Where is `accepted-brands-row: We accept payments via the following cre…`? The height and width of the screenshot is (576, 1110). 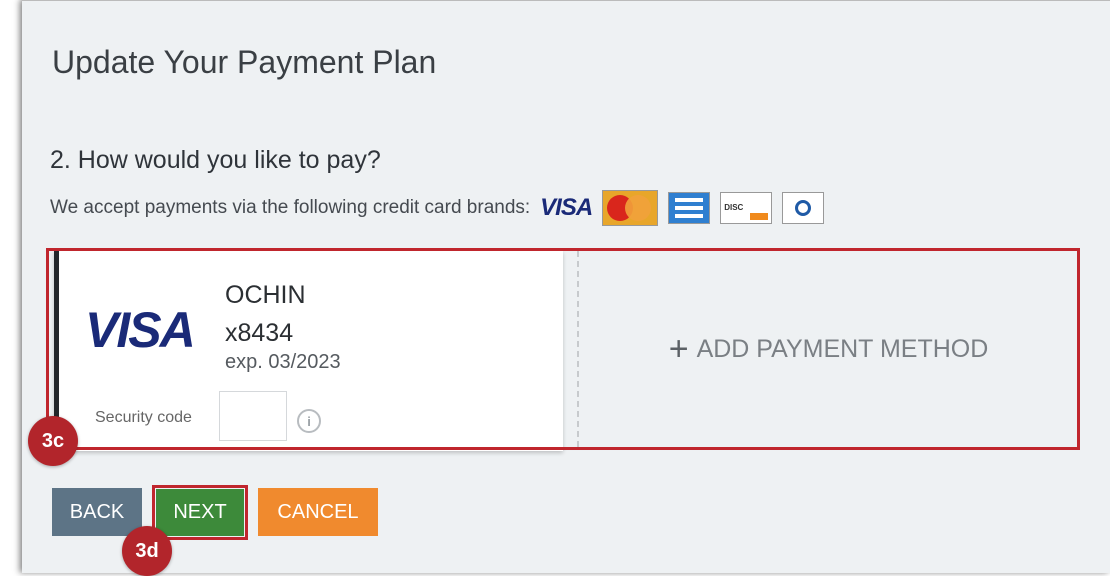
accepted-brands-row: We accept payments via the following cre… is located at coordinates (437, 208).